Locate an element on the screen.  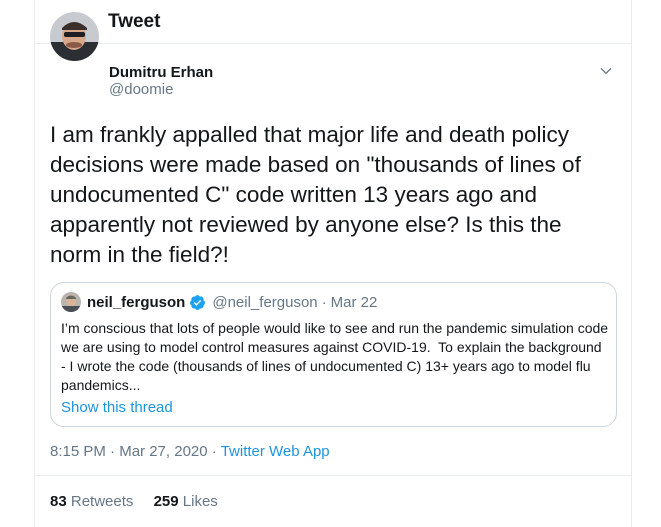
show-thread-link: Show this thread is located at coordinates (117, 407).